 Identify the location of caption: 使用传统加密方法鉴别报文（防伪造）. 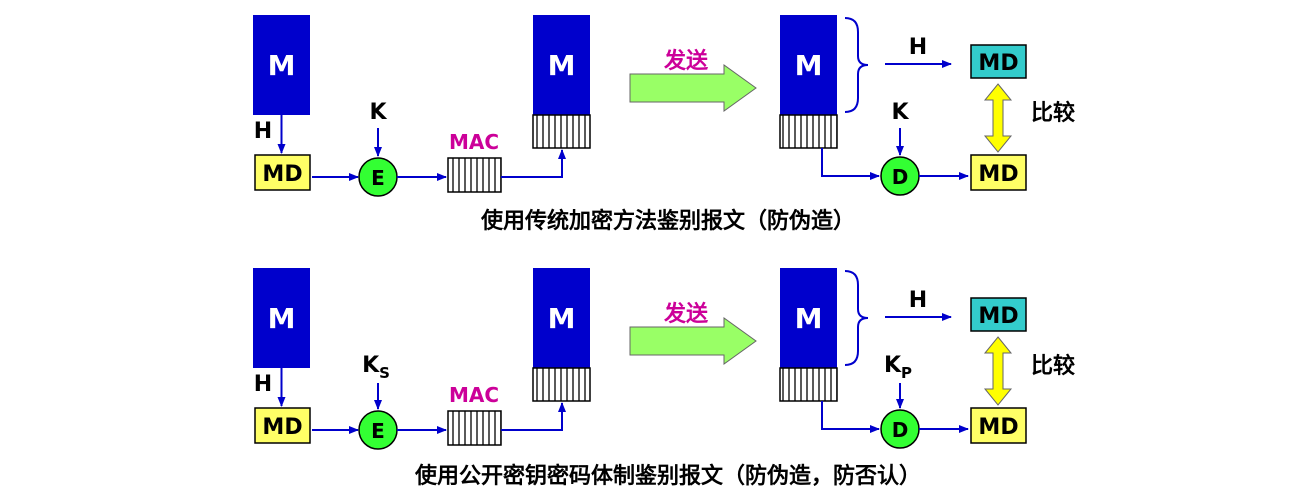
(667, 221).